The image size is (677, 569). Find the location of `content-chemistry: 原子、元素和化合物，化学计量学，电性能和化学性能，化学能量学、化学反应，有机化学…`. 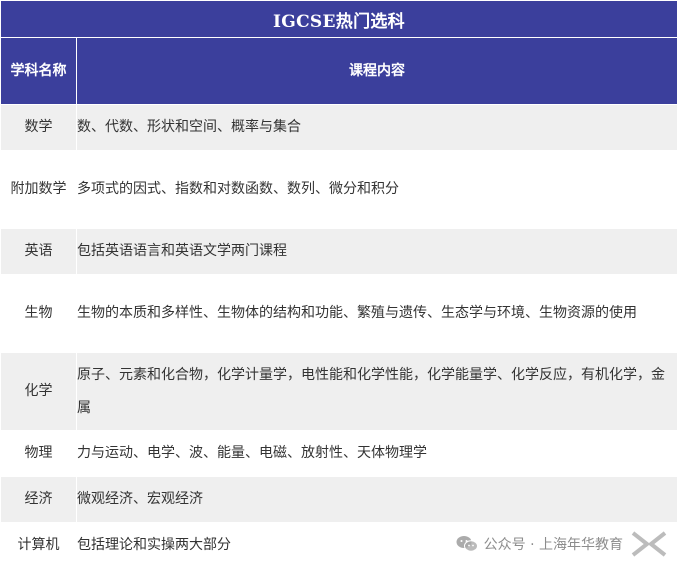

content-chemistry: 原子、元素和化合物，化学计量学，电性能和化学性能，化学能量学、化学反应，有机化学… is located at coordinates (377, 392).